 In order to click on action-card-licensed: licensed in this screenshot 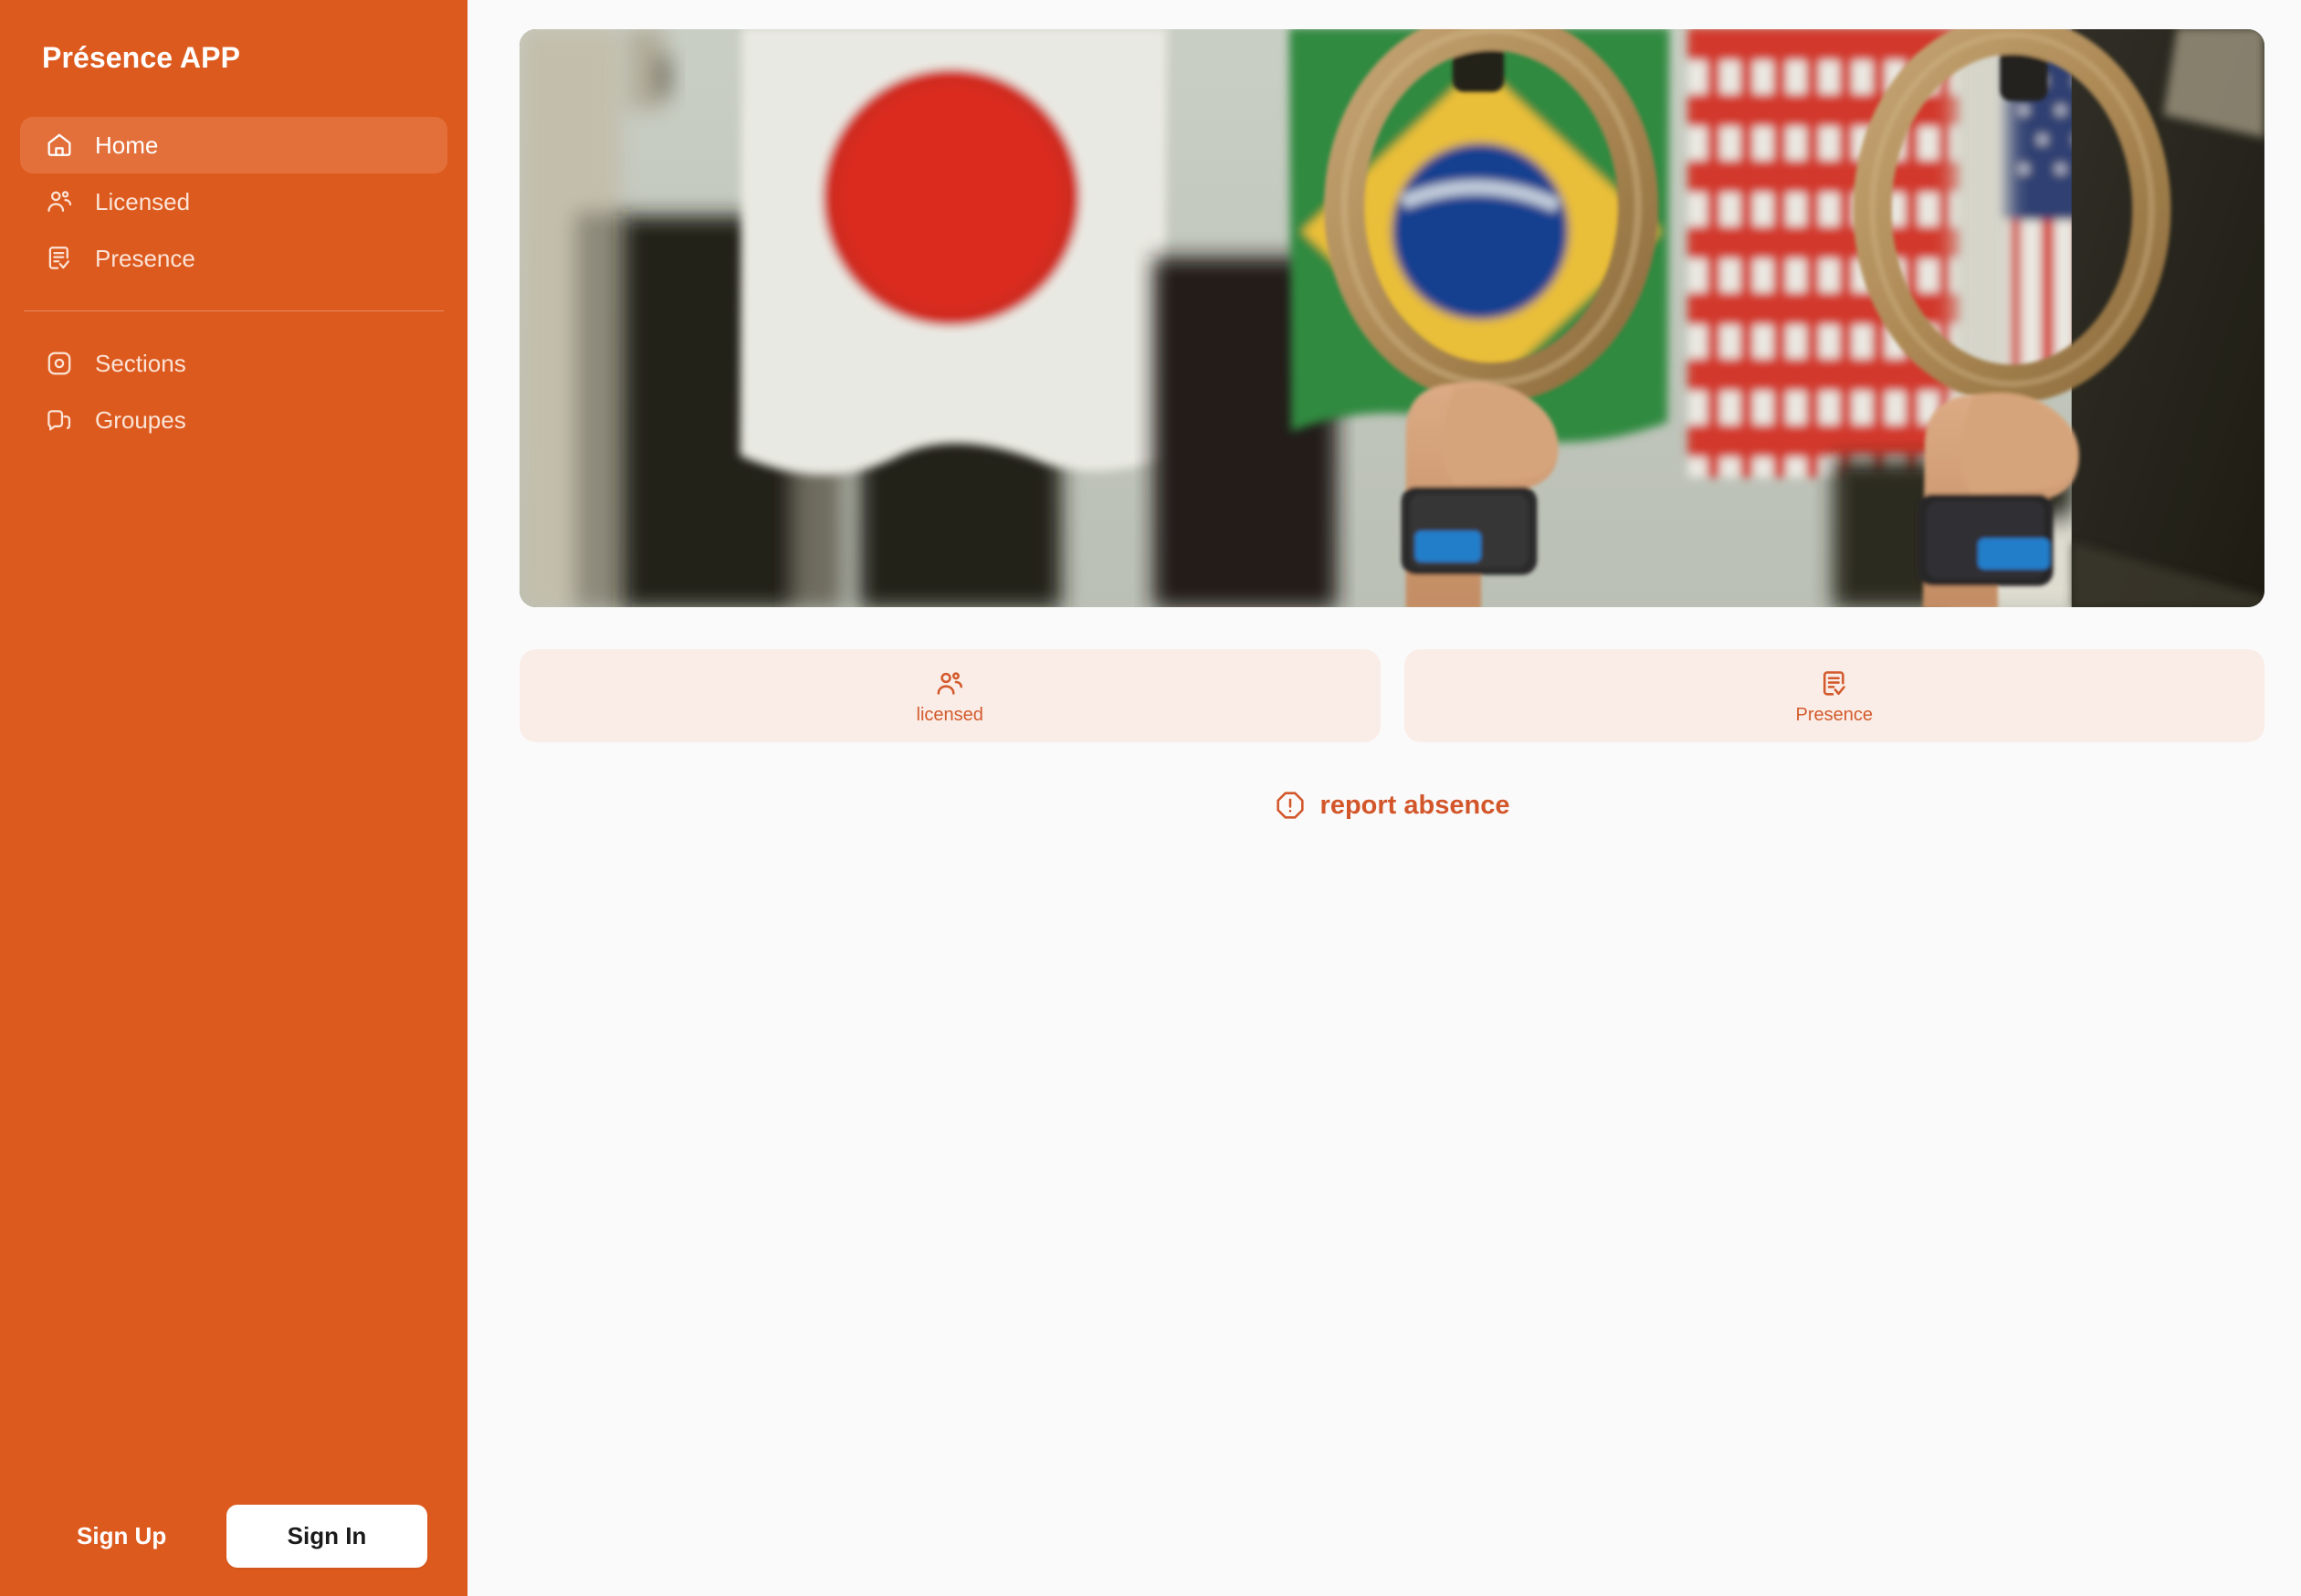, I will do `click(950, 695)`.